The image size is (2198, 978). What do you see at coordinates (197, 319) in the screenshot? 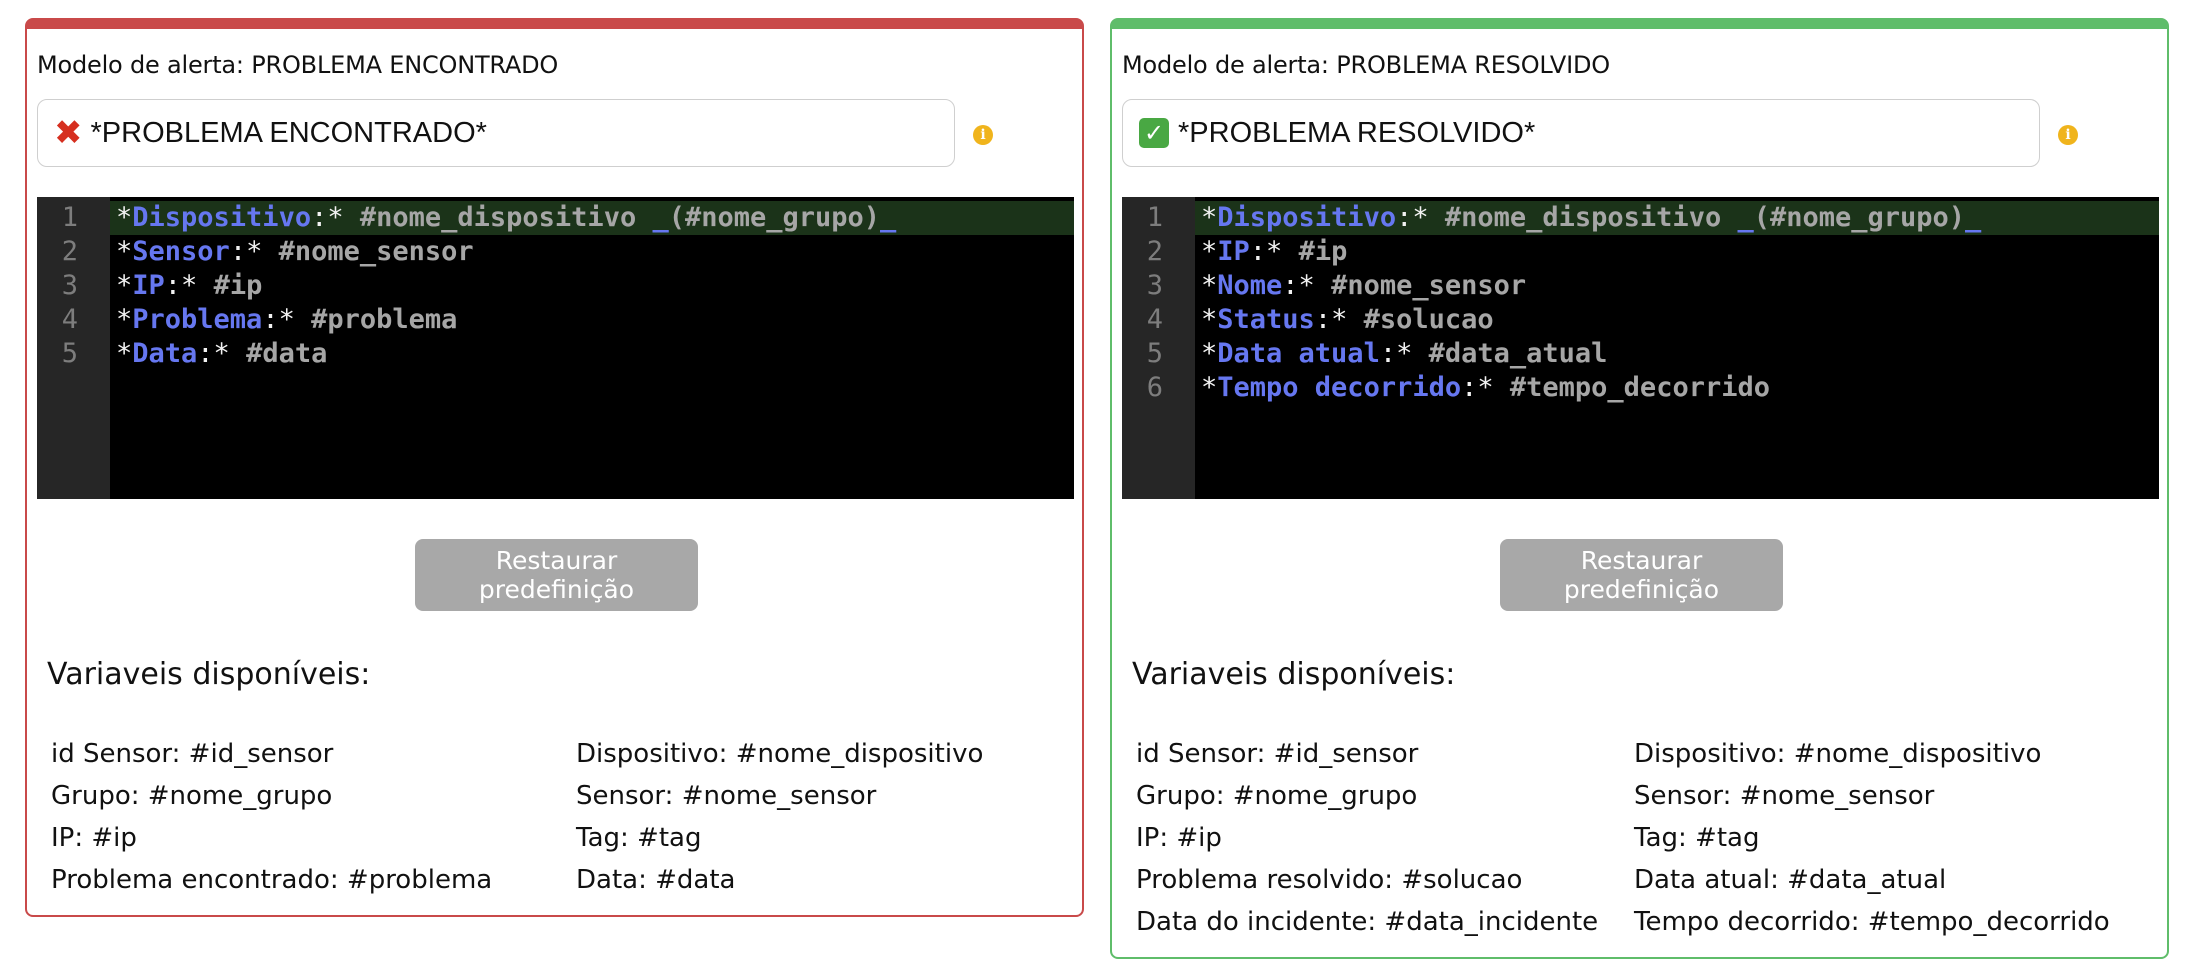
I see `code-label: Problema` at bounding box center [197, 319].